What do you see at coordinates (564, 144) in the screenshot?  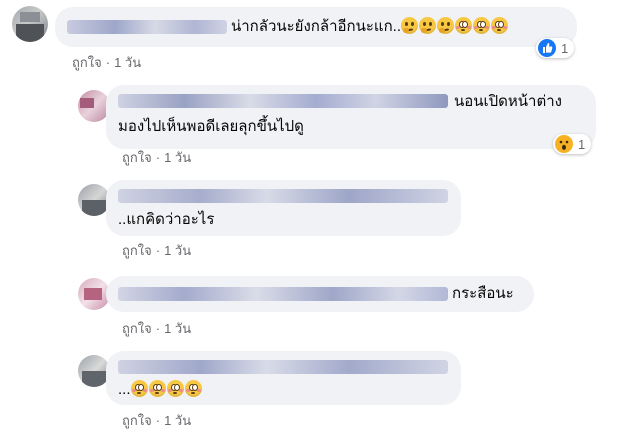 I see `wow-icon` at bounding box center [564, 144].